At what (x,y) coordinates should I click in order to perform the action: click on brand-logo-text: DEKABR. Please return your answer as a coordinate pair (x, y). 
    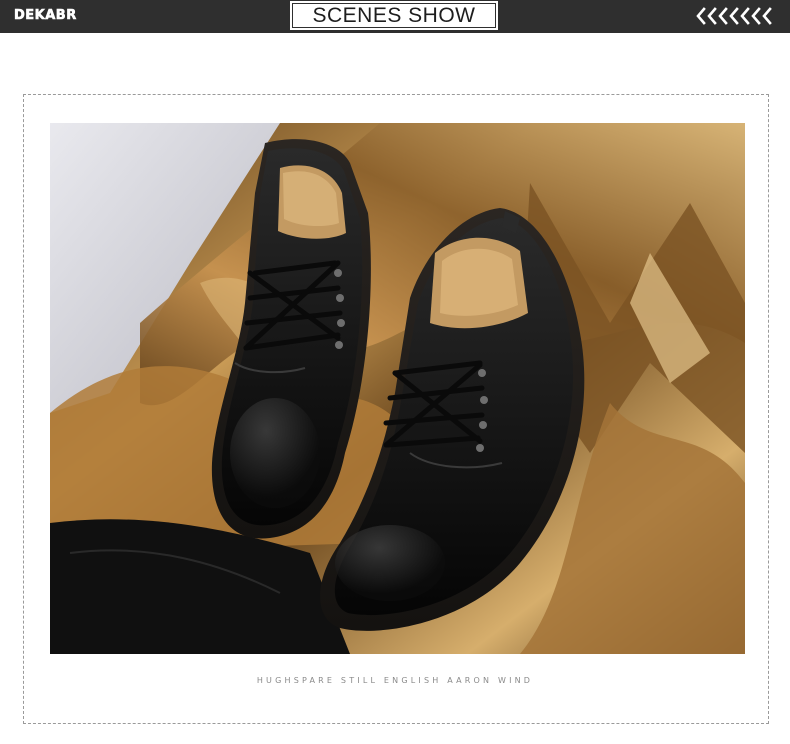
    Looking at the image, I should click on (45, 16).